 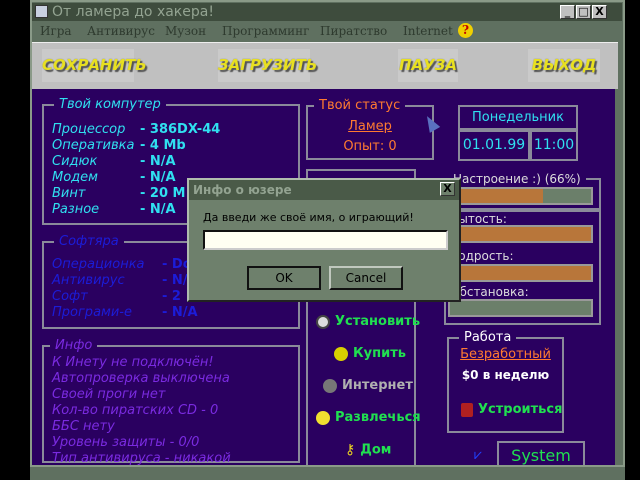 What do you see at coordinates (554, 145) in the screenshot?
I see `time: 11:00` at bounding box center [554, 145].